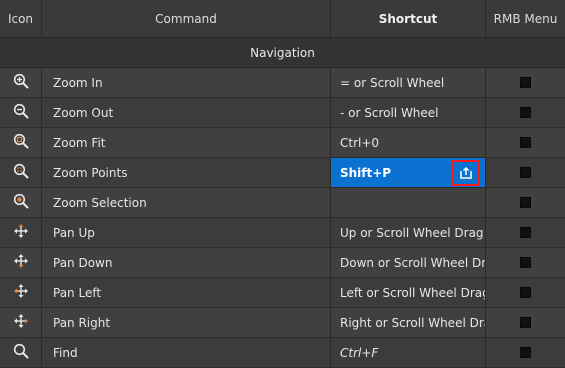 The height and width of the screenshot is (368, 565). What do you see at coordinates (413, 322) in the screenshot?
I see `shortcut-text: Right or Scroll Wheel Drag` at bounding box center [413, 322].